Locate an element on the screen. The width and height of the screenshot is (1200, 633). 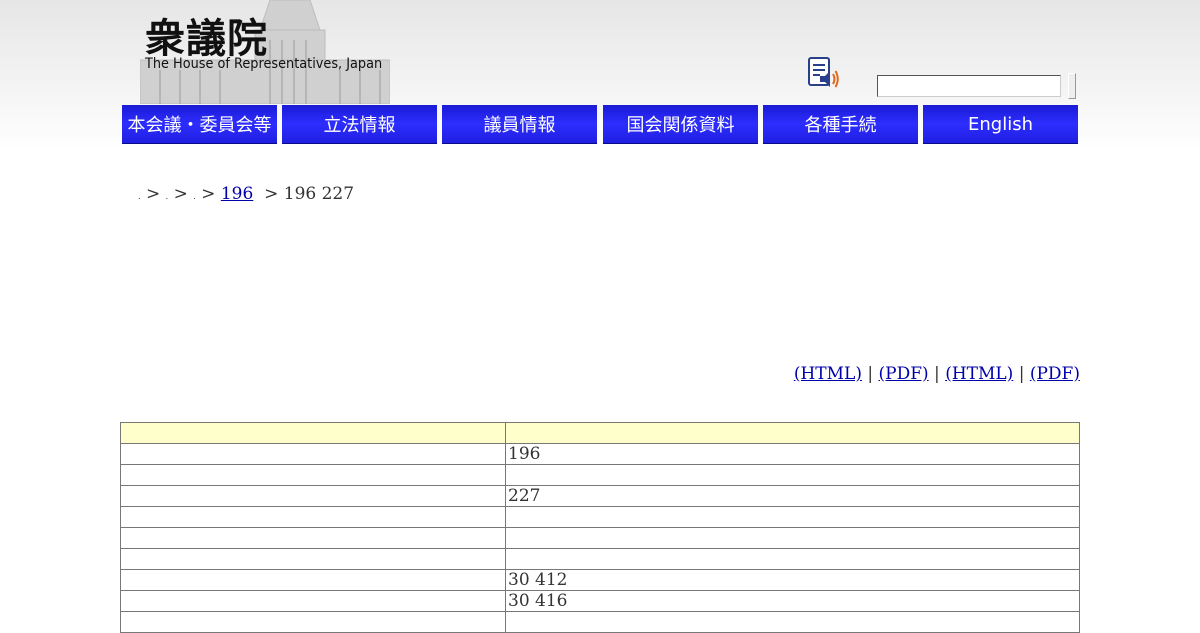
table-row: 30 416 is located at coordinates (600, 601).